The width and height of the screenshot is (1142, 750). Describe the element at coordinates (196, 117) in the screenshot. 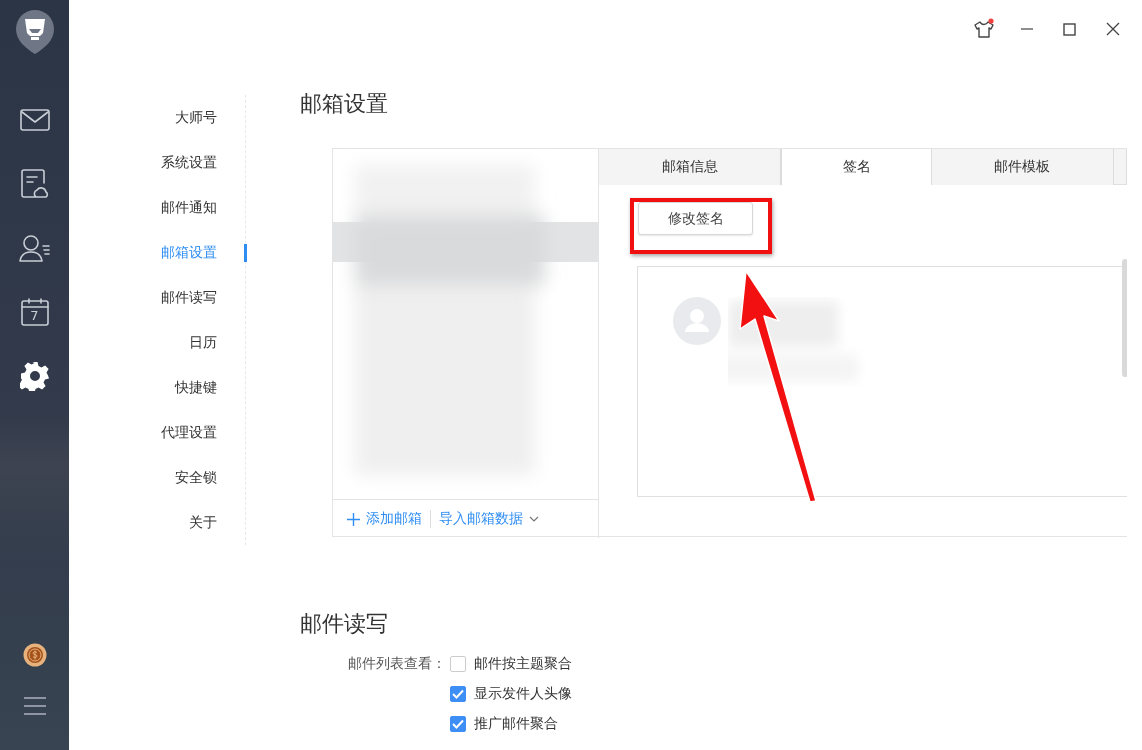

I see `settings-nav-item: 大师号` at that location.